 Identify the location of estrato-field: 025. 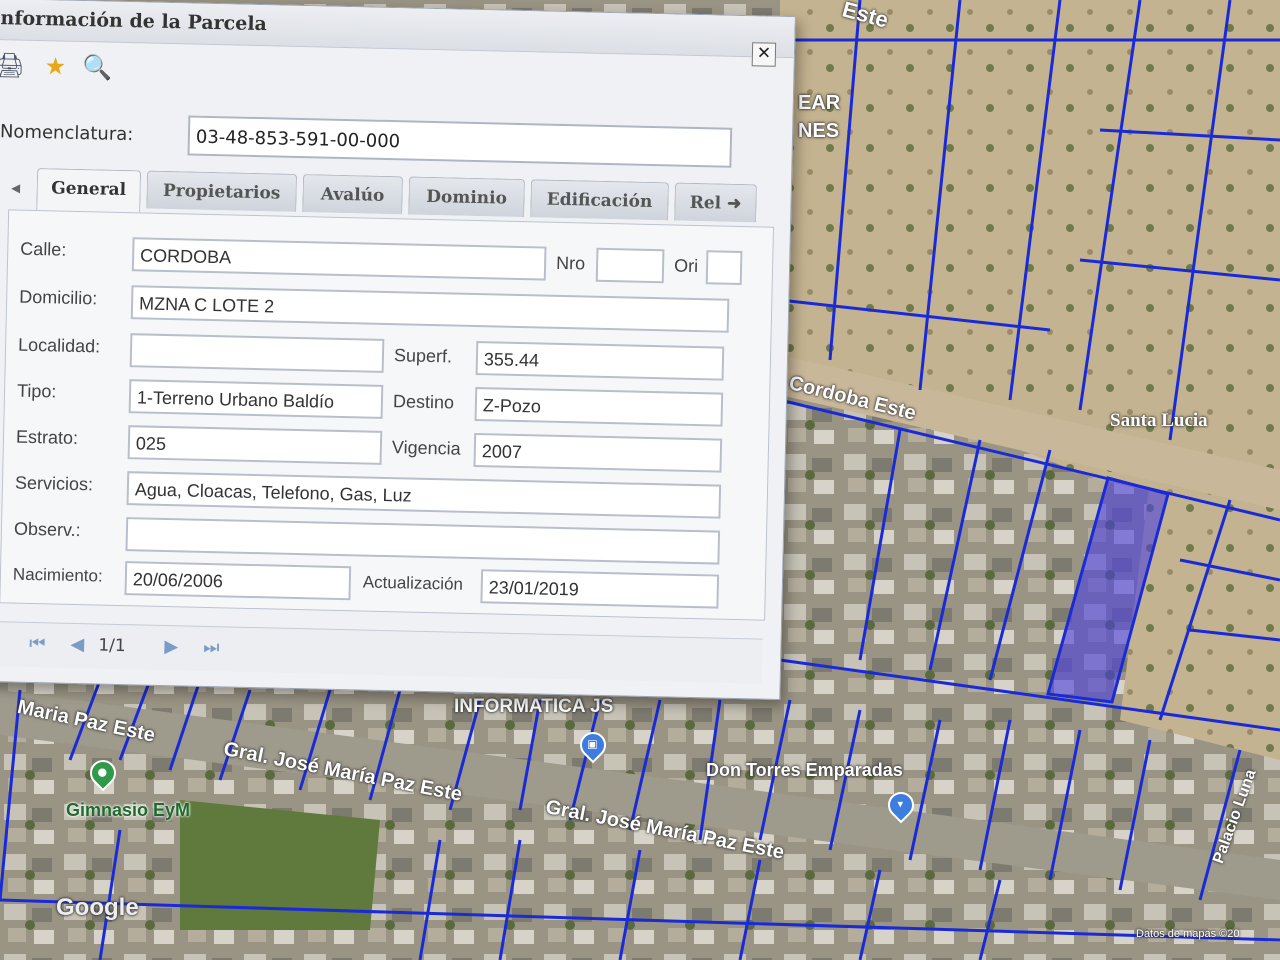
(255, 445).